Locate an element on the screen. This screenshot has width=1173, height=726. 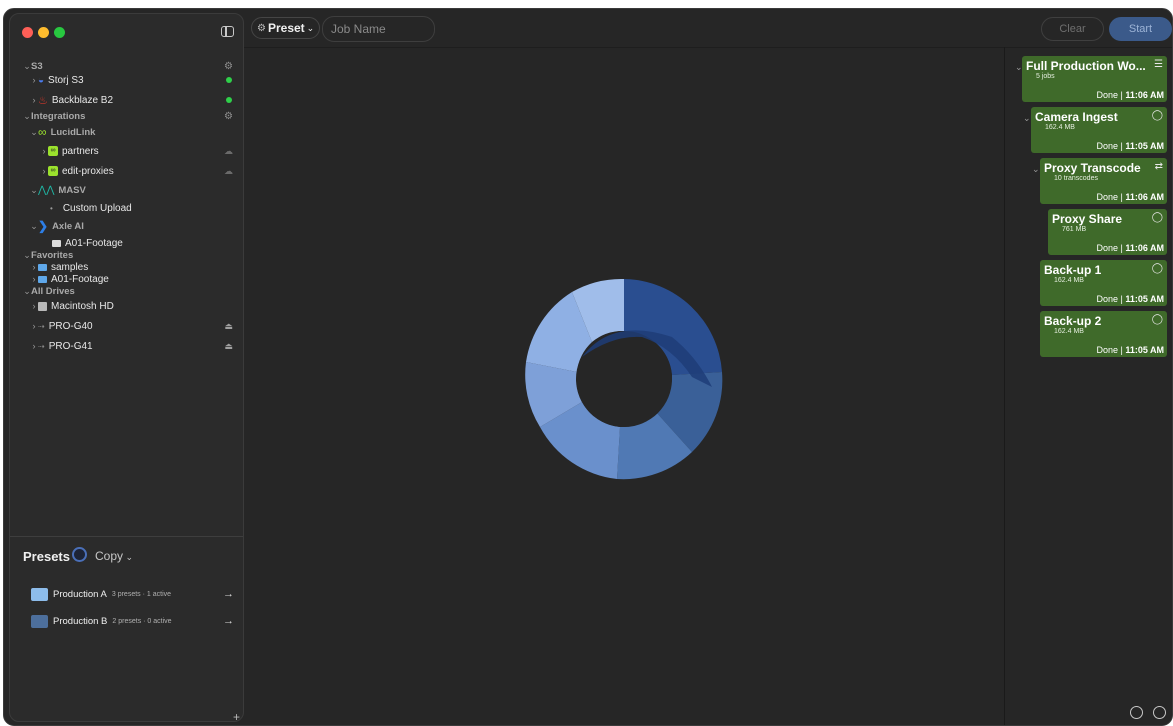
job-subtitle: 5 jobs is located at coordinates (1045, 76).